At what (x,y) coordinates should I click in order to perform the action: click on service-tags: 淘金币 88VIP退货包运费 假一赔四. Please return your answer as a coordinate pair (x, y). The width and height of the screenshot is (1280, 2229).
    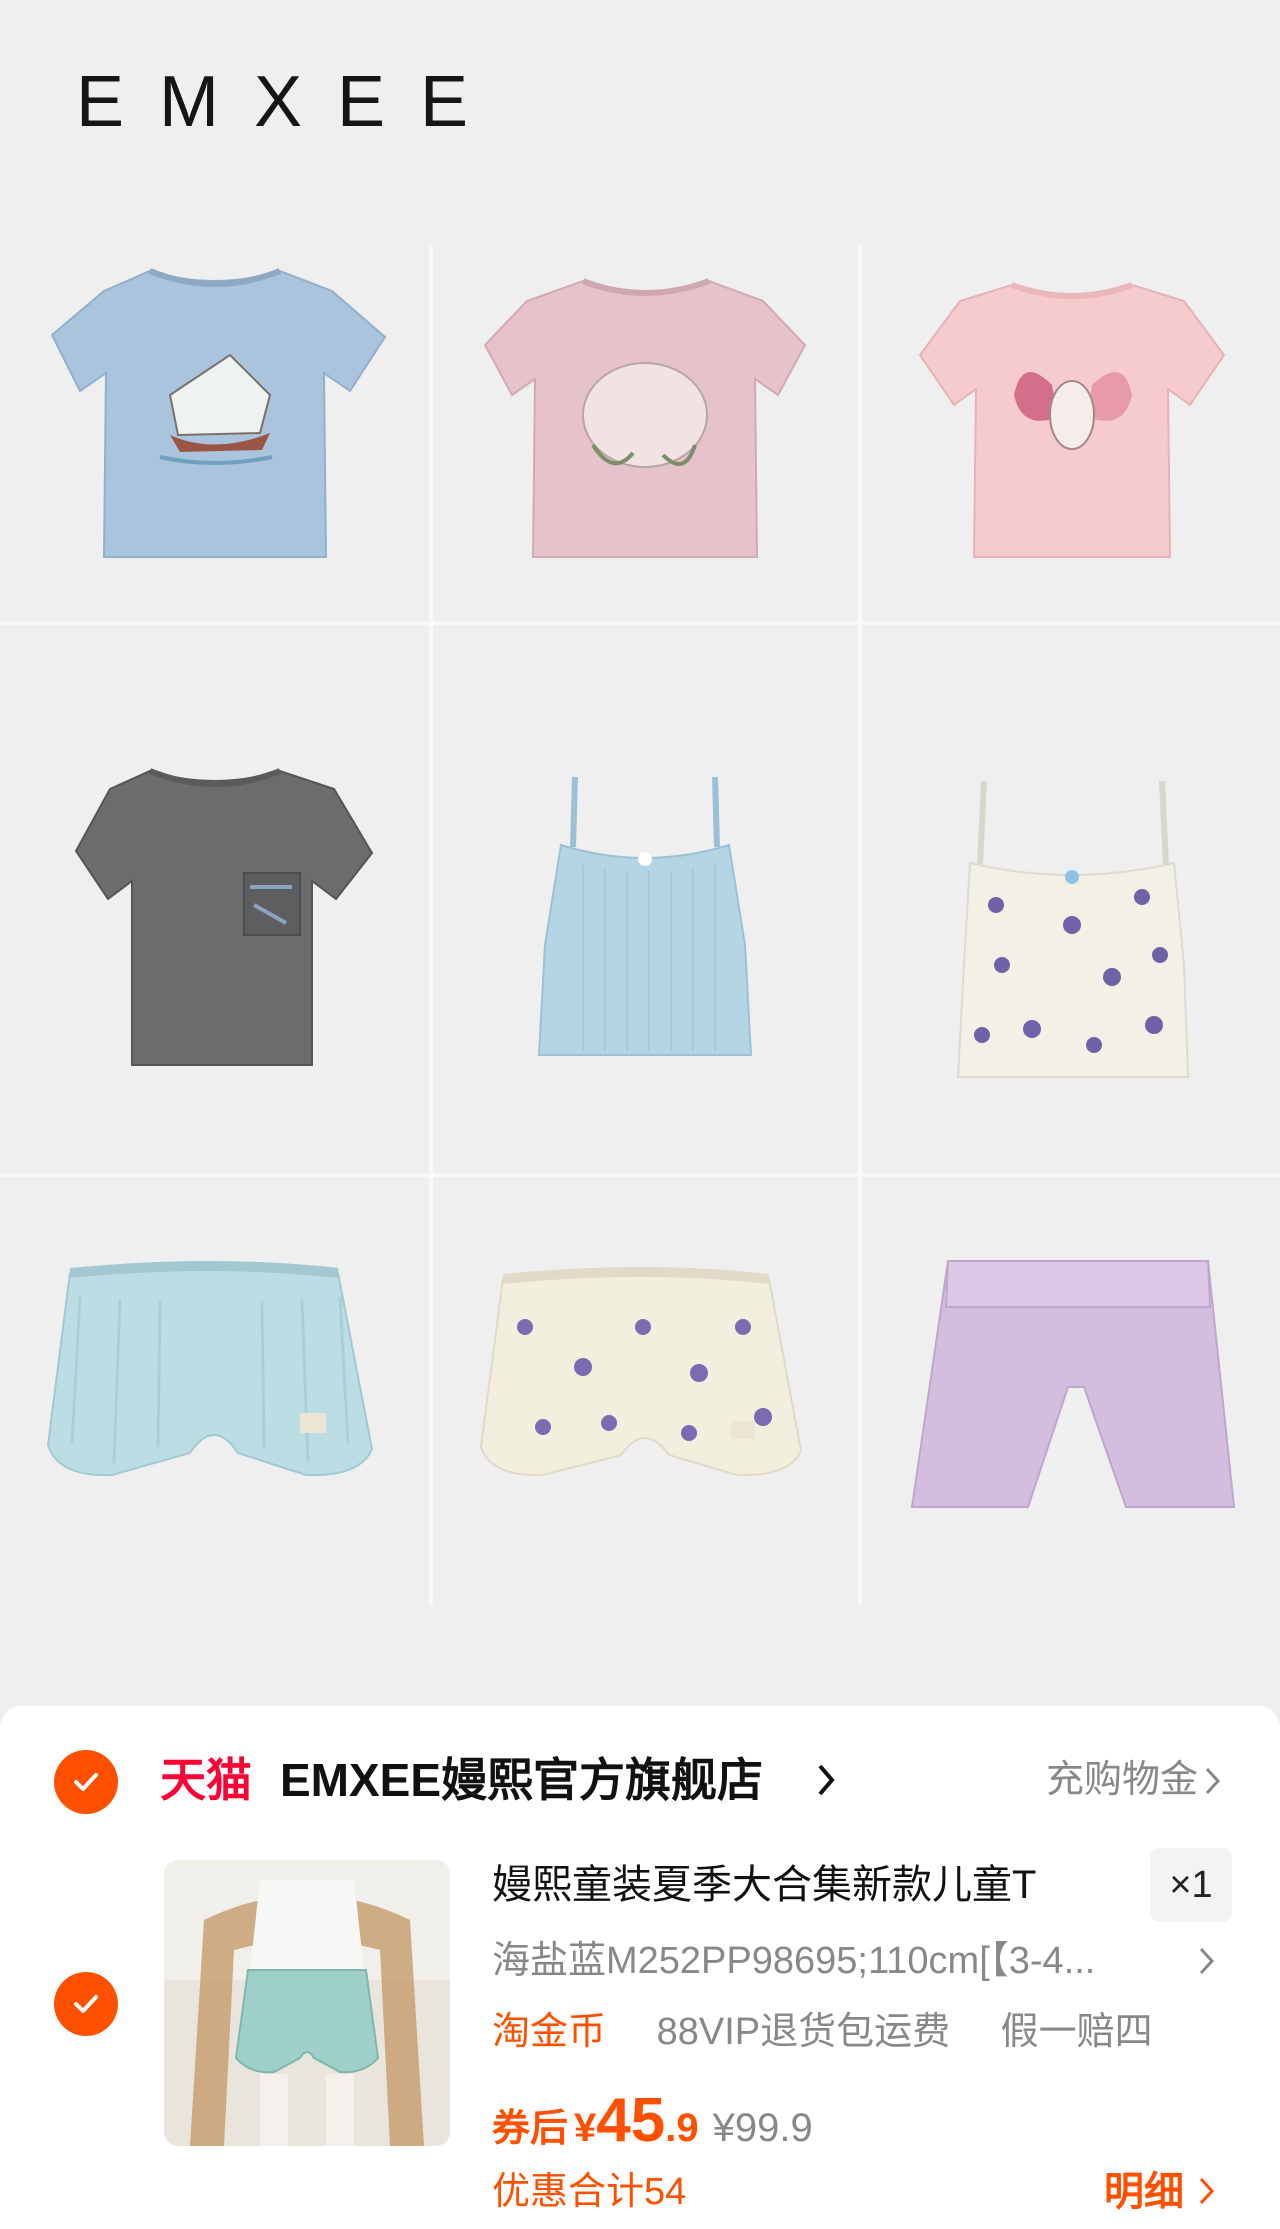
    Looking at the image, I should click on (822, 2032).